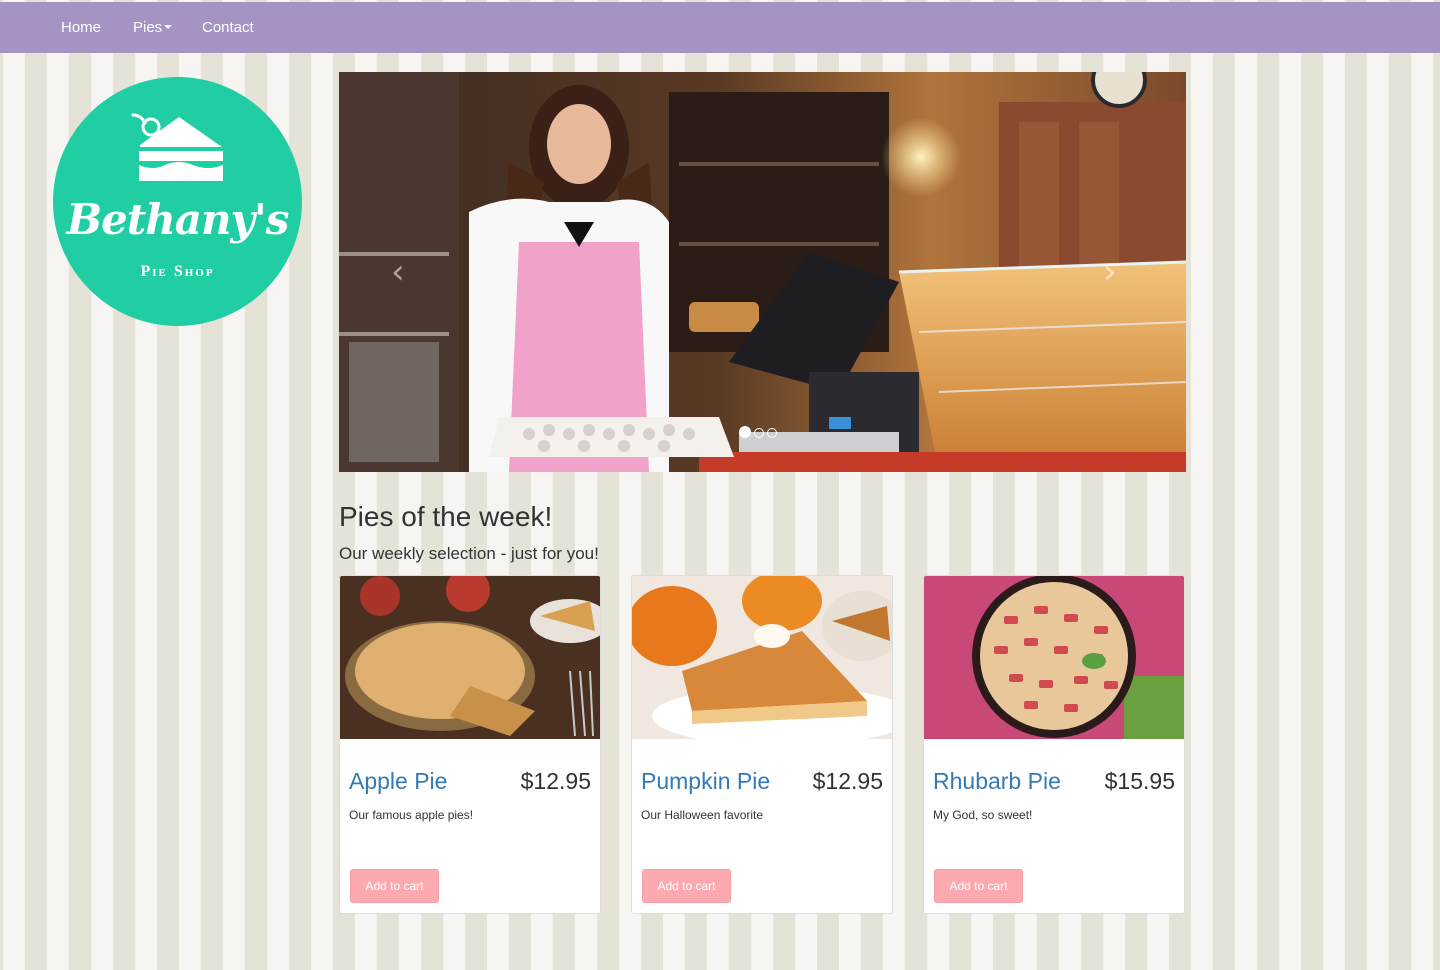  Describe the element at coordinates (411, 815) in the screenshot. I see `pie-description: Our famous apple pies!` at that location.